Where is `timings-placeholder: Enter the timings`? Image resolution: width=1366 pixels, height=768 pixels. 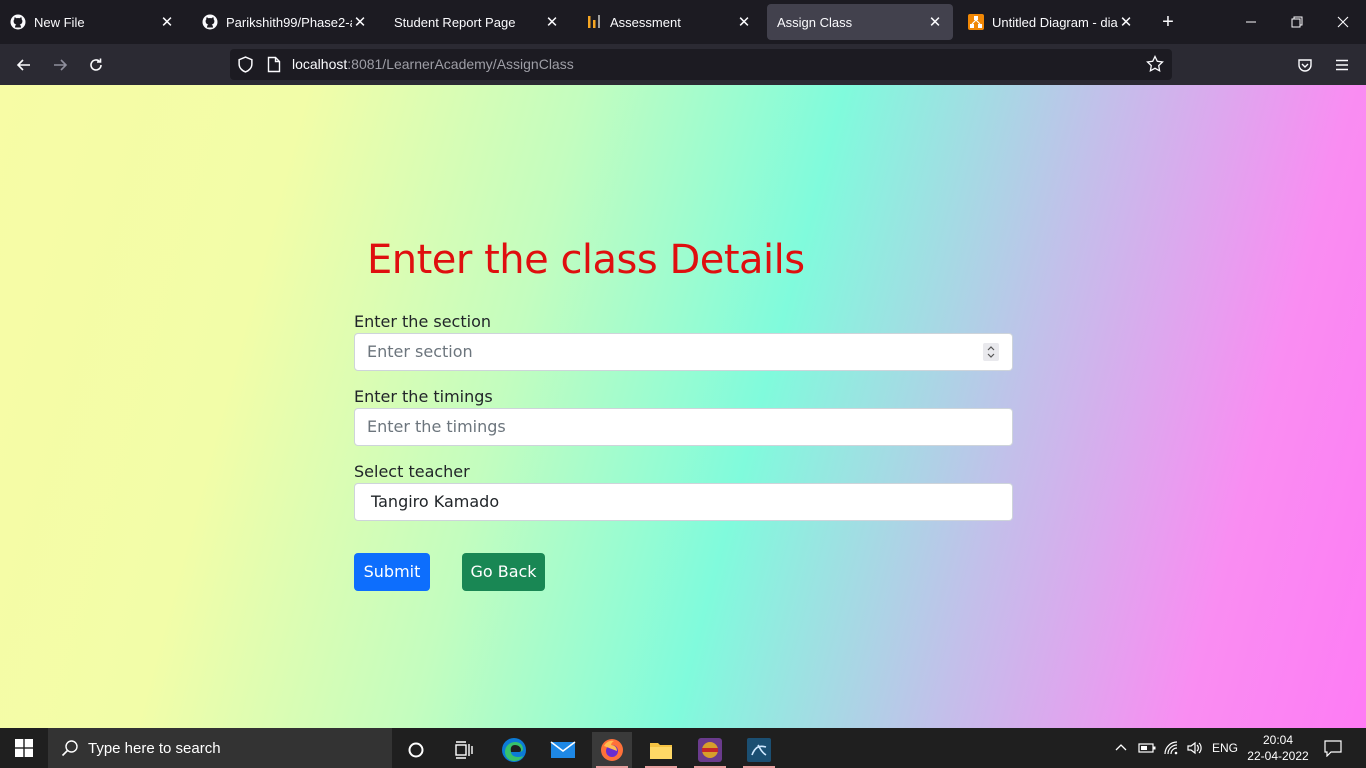
timings-placeholder: Enter the timings is located at coordinates (436, 426).